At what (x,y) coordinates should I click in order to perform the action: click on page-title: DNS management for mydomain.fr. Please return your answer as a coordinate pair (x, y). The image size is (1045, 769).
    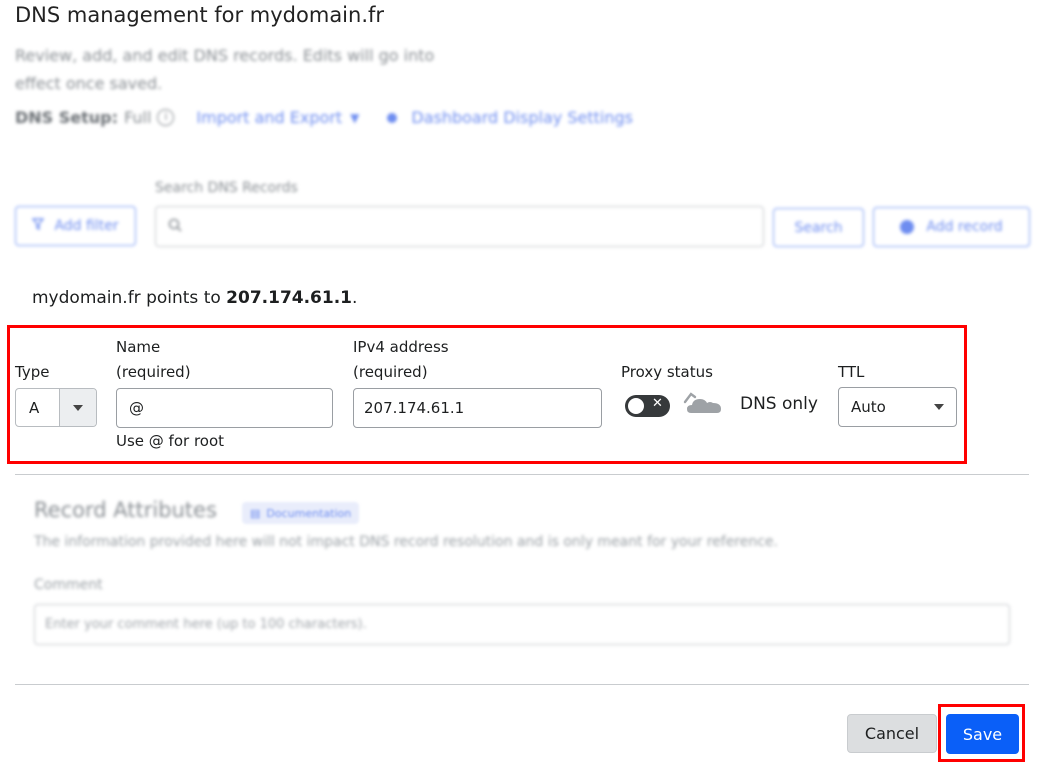
    Looking at the image, I should click on (199, 15).